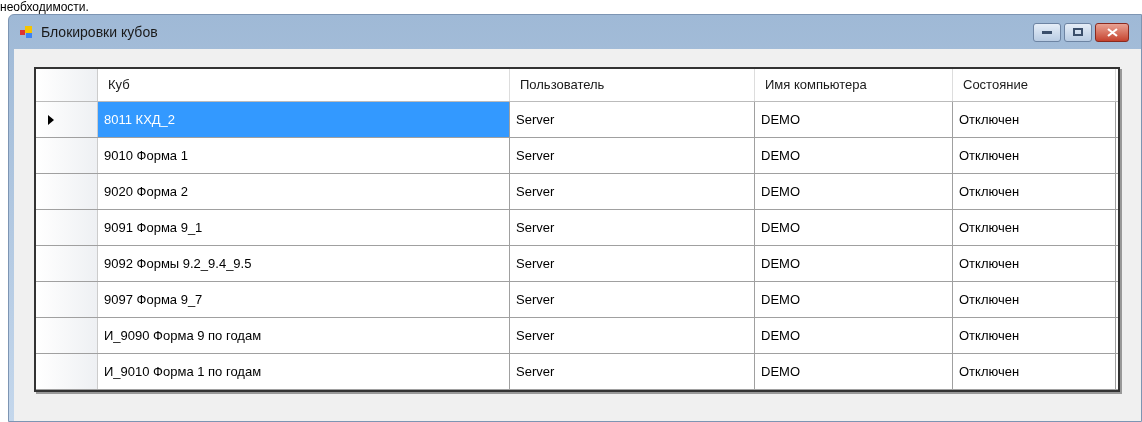  What do you see at coordinates (45, 7) in the screenshot?
I see `cut-off-text: необходимости.` at bounding box center [45, 7].